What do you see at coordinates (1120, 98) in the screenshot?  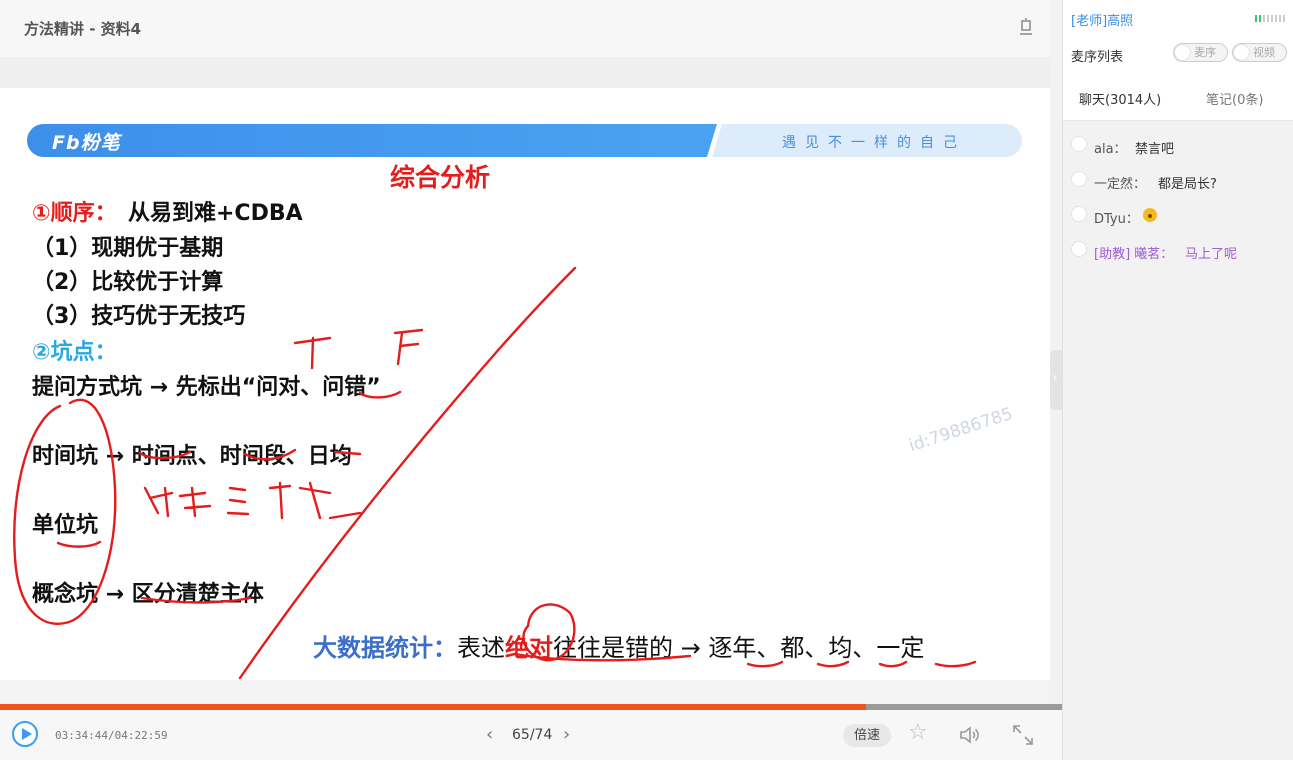 I see `tab-chat: 聊天(3014人)` at bounding box center [1120, 98].